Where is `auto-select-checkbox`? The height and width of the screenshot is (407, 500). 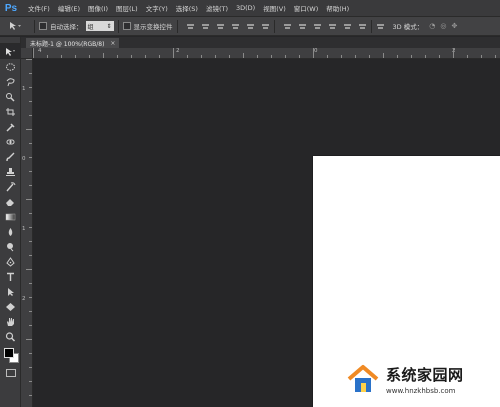 auto-select-checkbox is located at coordinates (43, 26).